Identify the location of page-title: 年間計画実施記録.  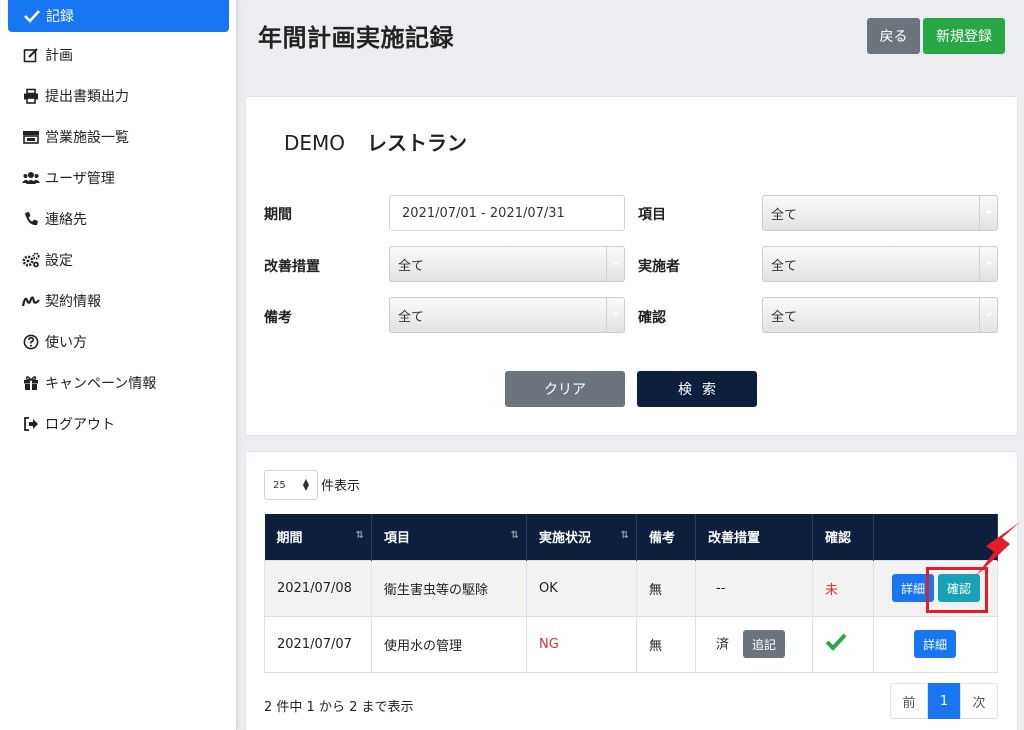
(356, 38).